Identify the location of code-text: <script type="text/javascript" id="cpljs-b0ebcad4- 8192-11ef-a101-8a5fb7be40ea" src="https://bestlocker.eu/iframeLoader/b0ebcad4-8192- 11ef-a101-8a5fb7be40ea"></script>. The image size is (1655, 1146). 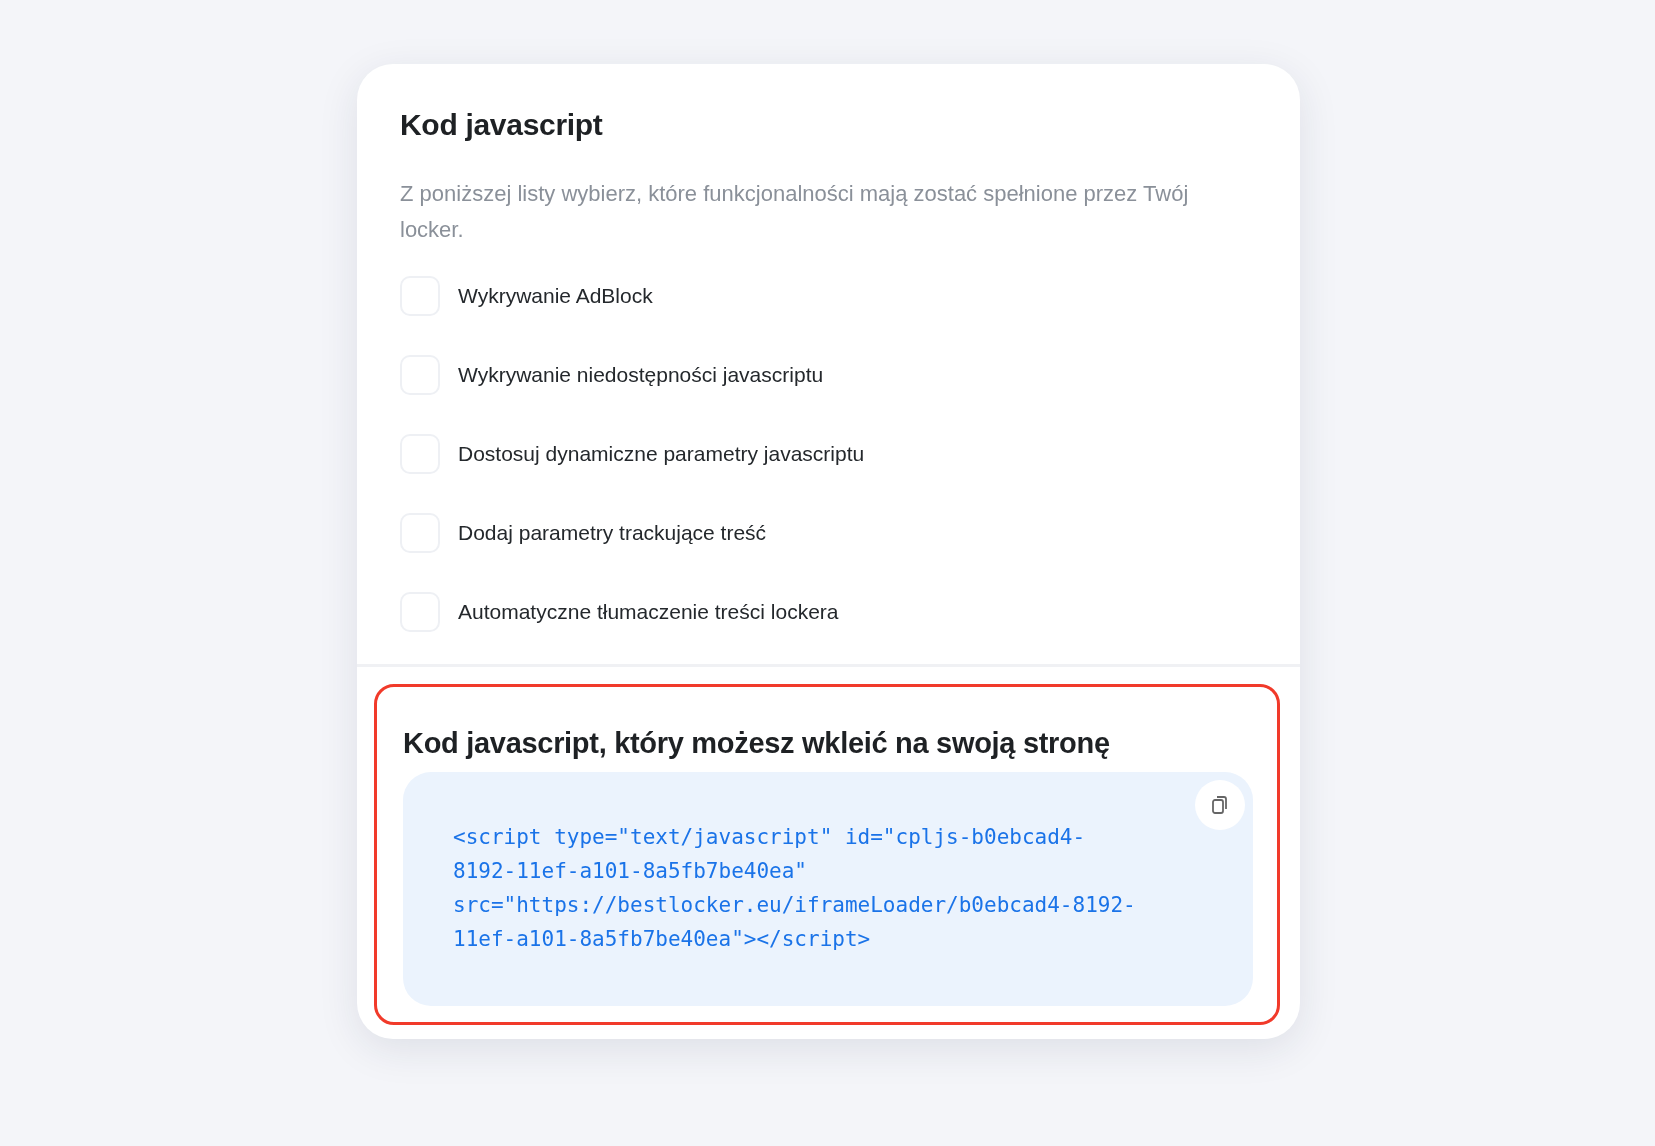
(795, 888).